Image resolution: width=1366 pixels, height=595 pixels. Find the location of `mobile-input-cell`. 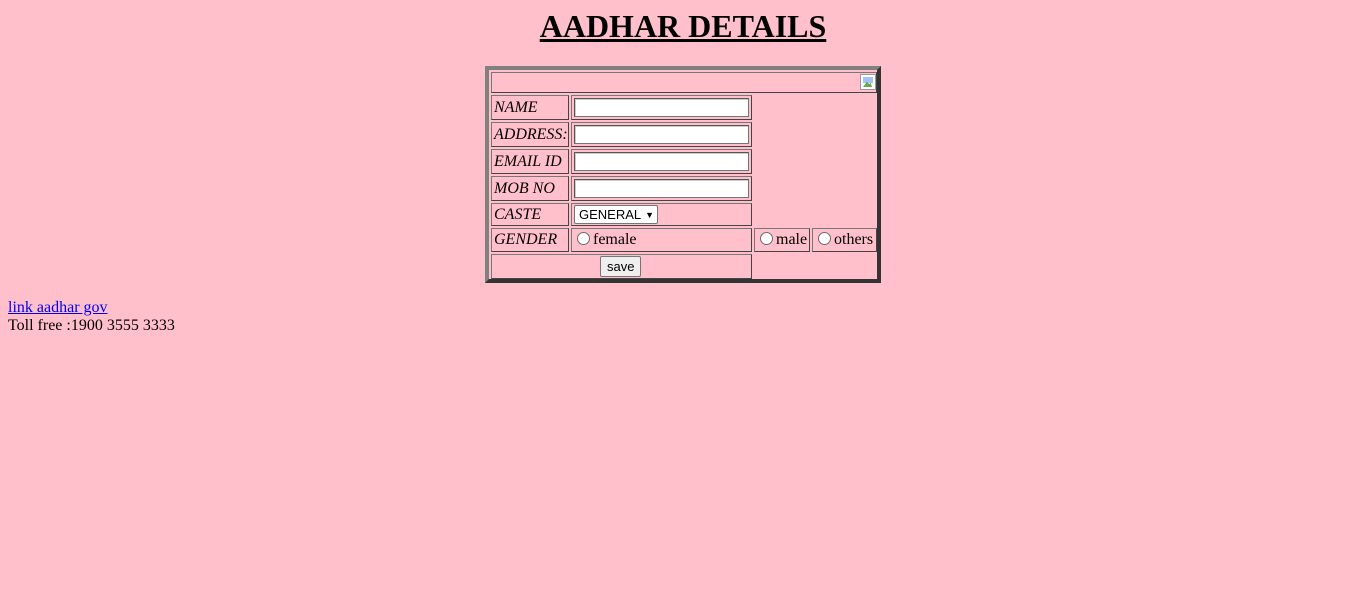

mobile-input-cell is located at coordinates (661, 188).